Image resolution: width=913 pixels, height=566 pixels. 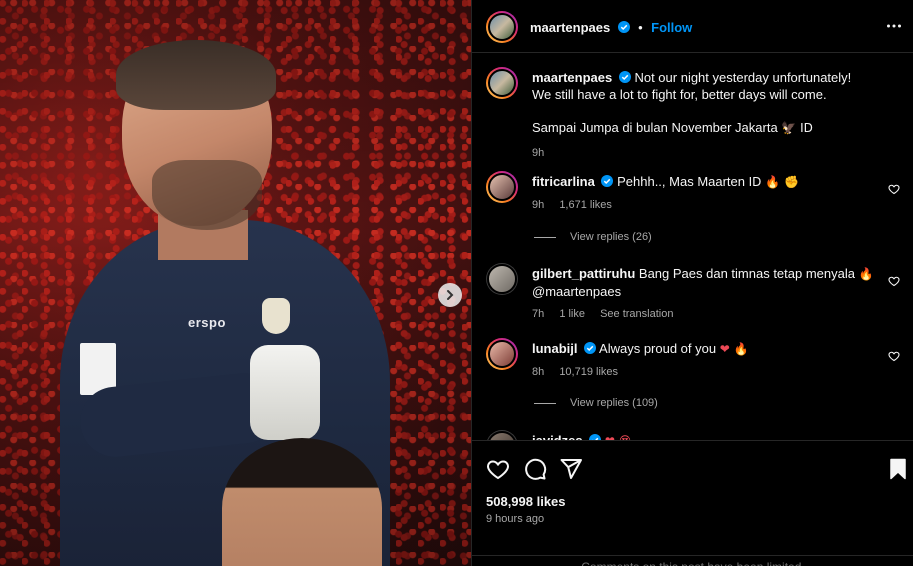 What do you see at coordinates (538, 372) in the screenshot?
I see `comment-time: 8h` at bounding box center [538, 372].